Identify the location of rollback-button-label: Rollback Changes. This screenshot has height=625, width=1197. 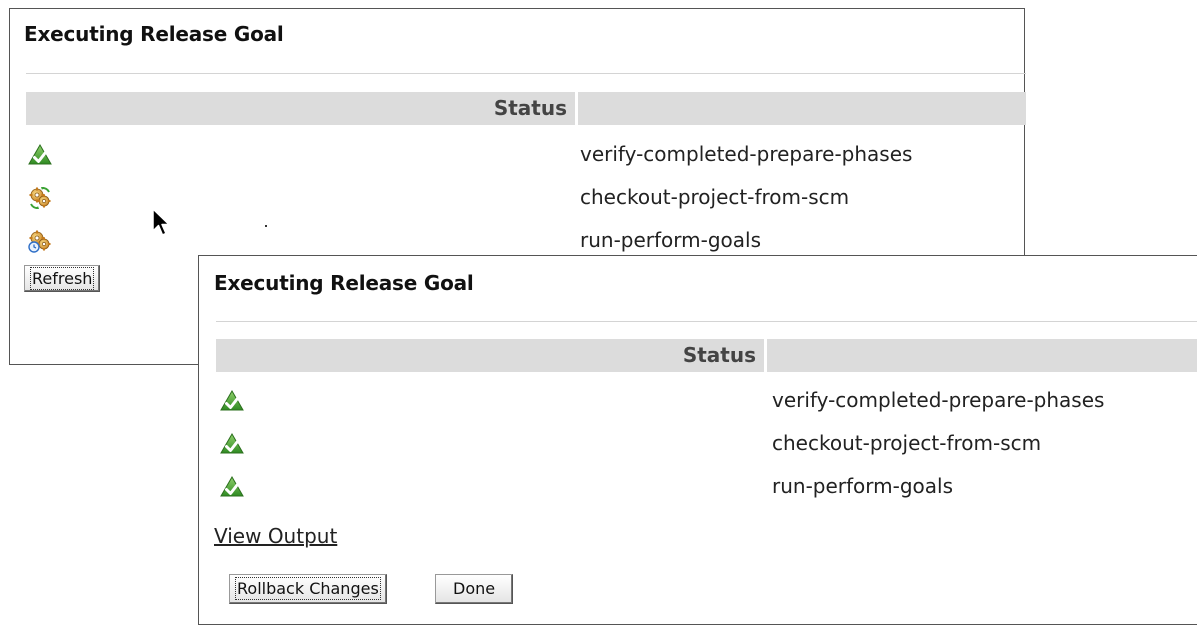
(308, 588).